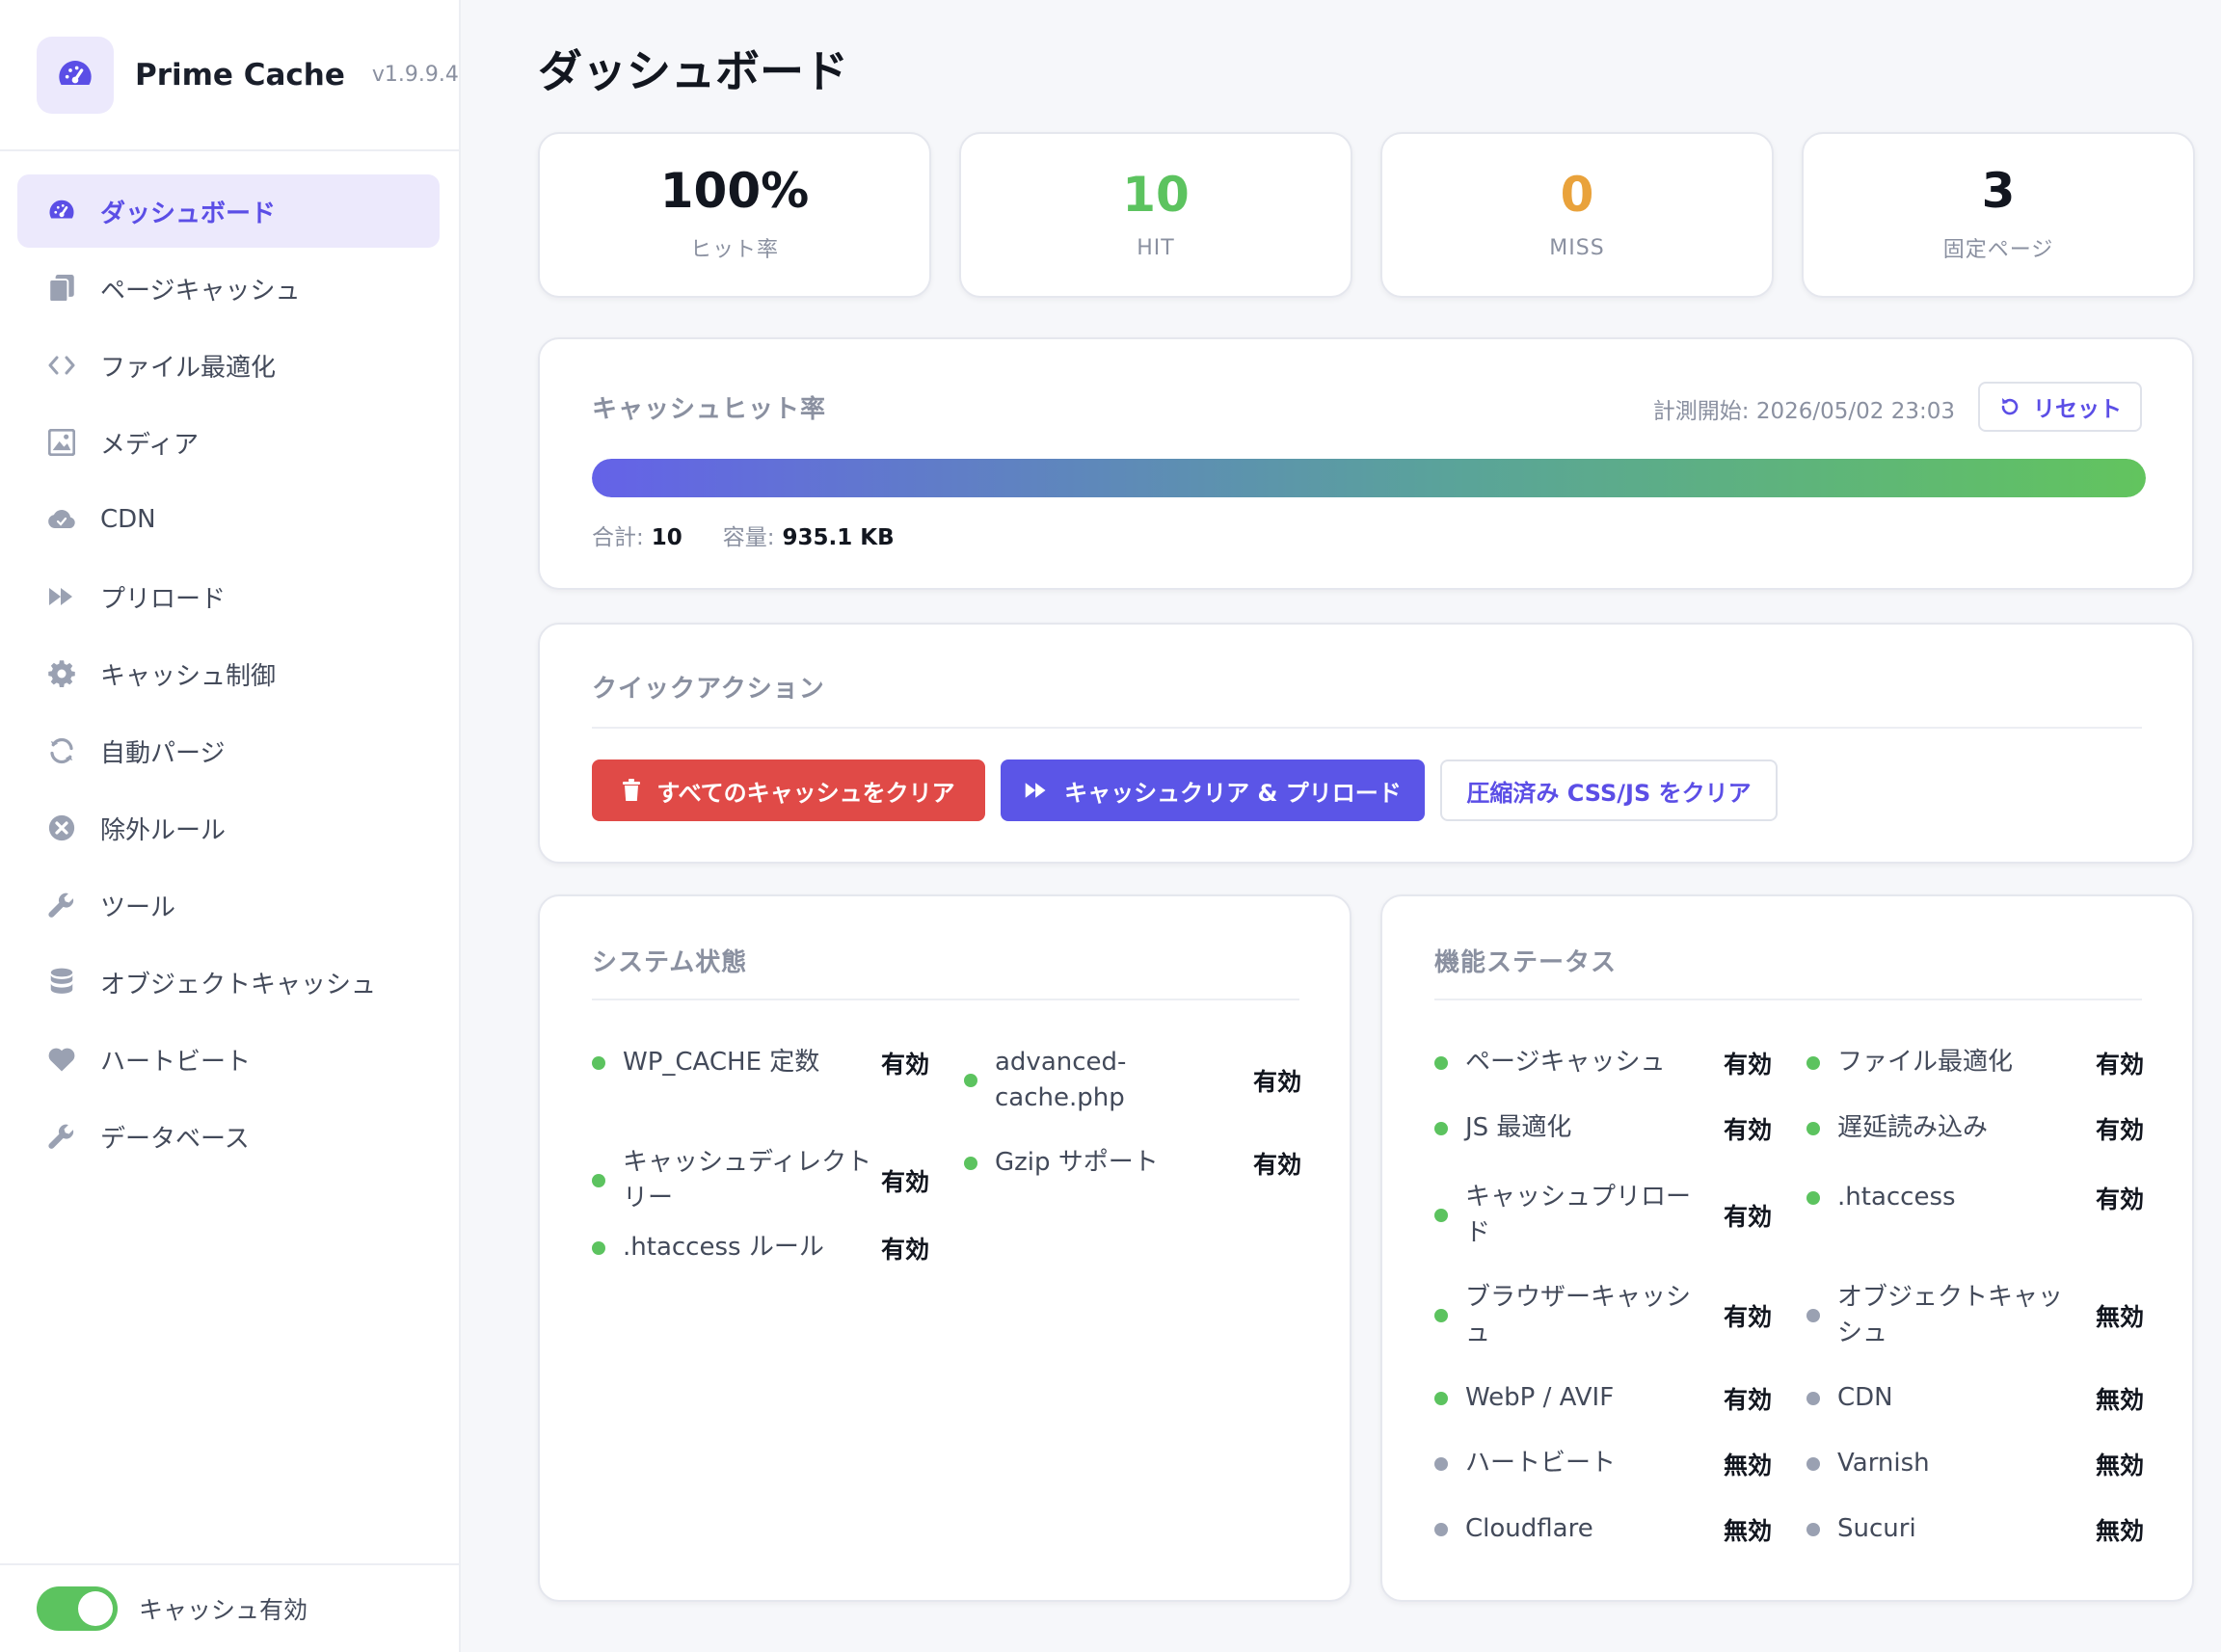  I want to click on sidebar-item-label: キャッシュ制御, so click(188, 676).